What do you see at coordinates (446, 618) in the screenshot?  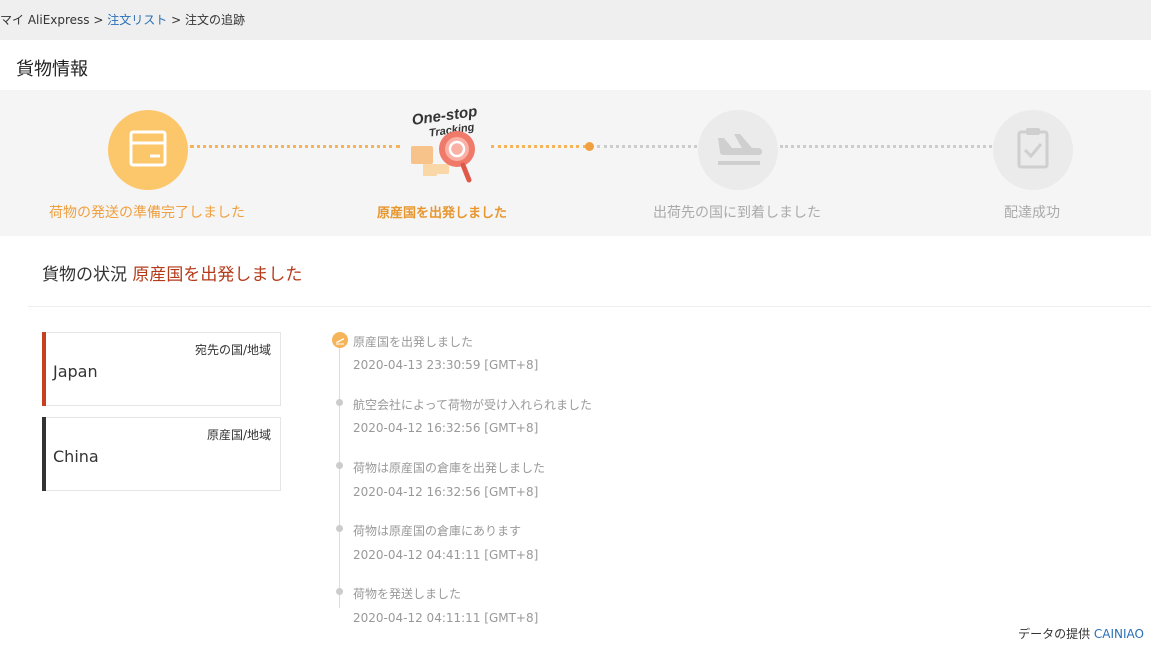 I see `event-time: 2020-04-12 04:11:11 [GMT+8]` at bounding box center [446, 618].